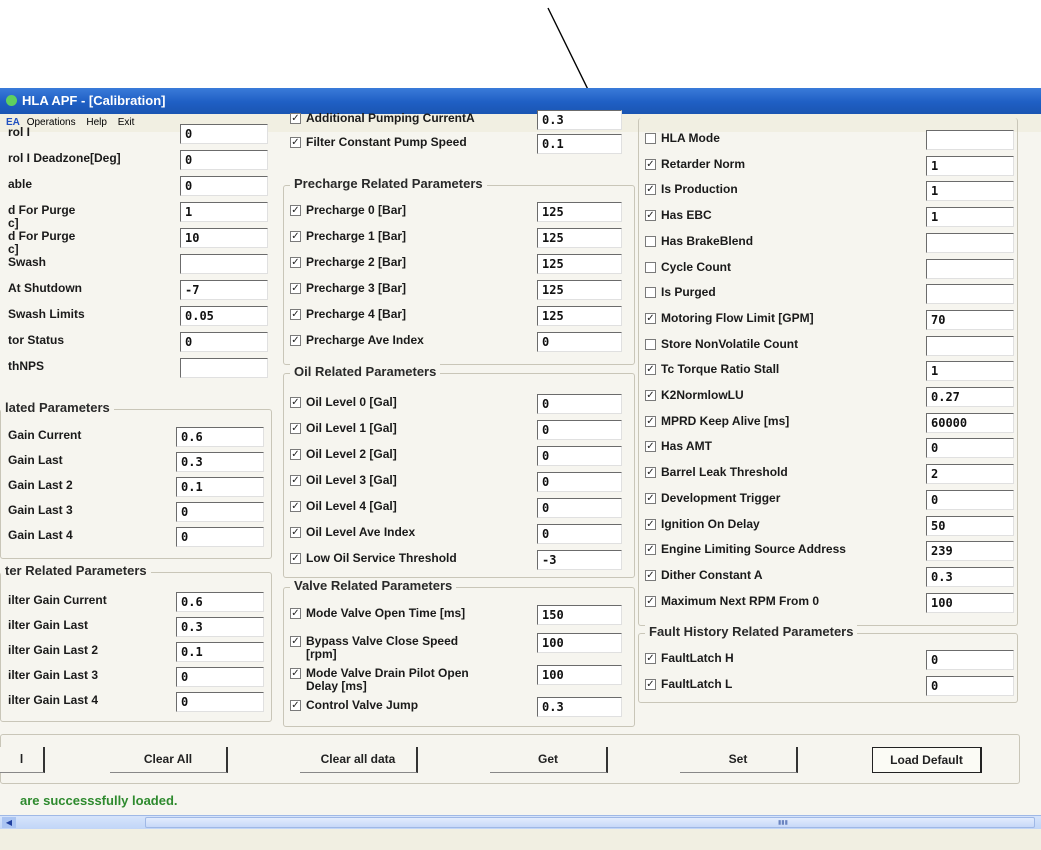  What do you see at coordinates (520, 346) in the screenshot?
I see `other-param-row: Store NonVolatile Count` at bounding box center [520, 346].